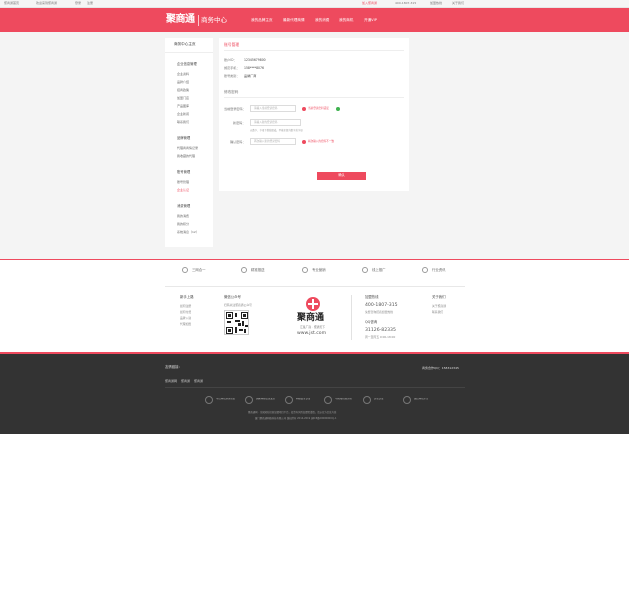  I want to click on friend-link-1: 聚商通网, so click(171, 381).